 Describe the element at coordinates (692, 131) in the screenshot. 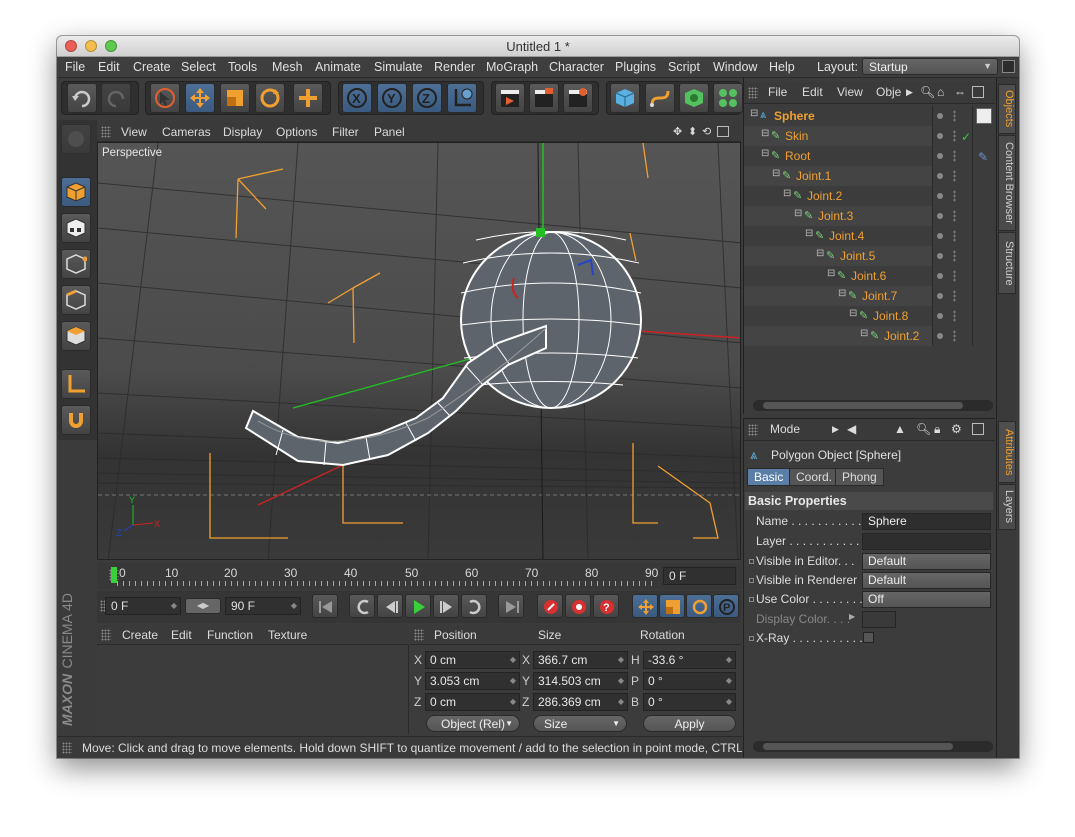

I see `viewport-dolly-icon: ⬍` at that location.